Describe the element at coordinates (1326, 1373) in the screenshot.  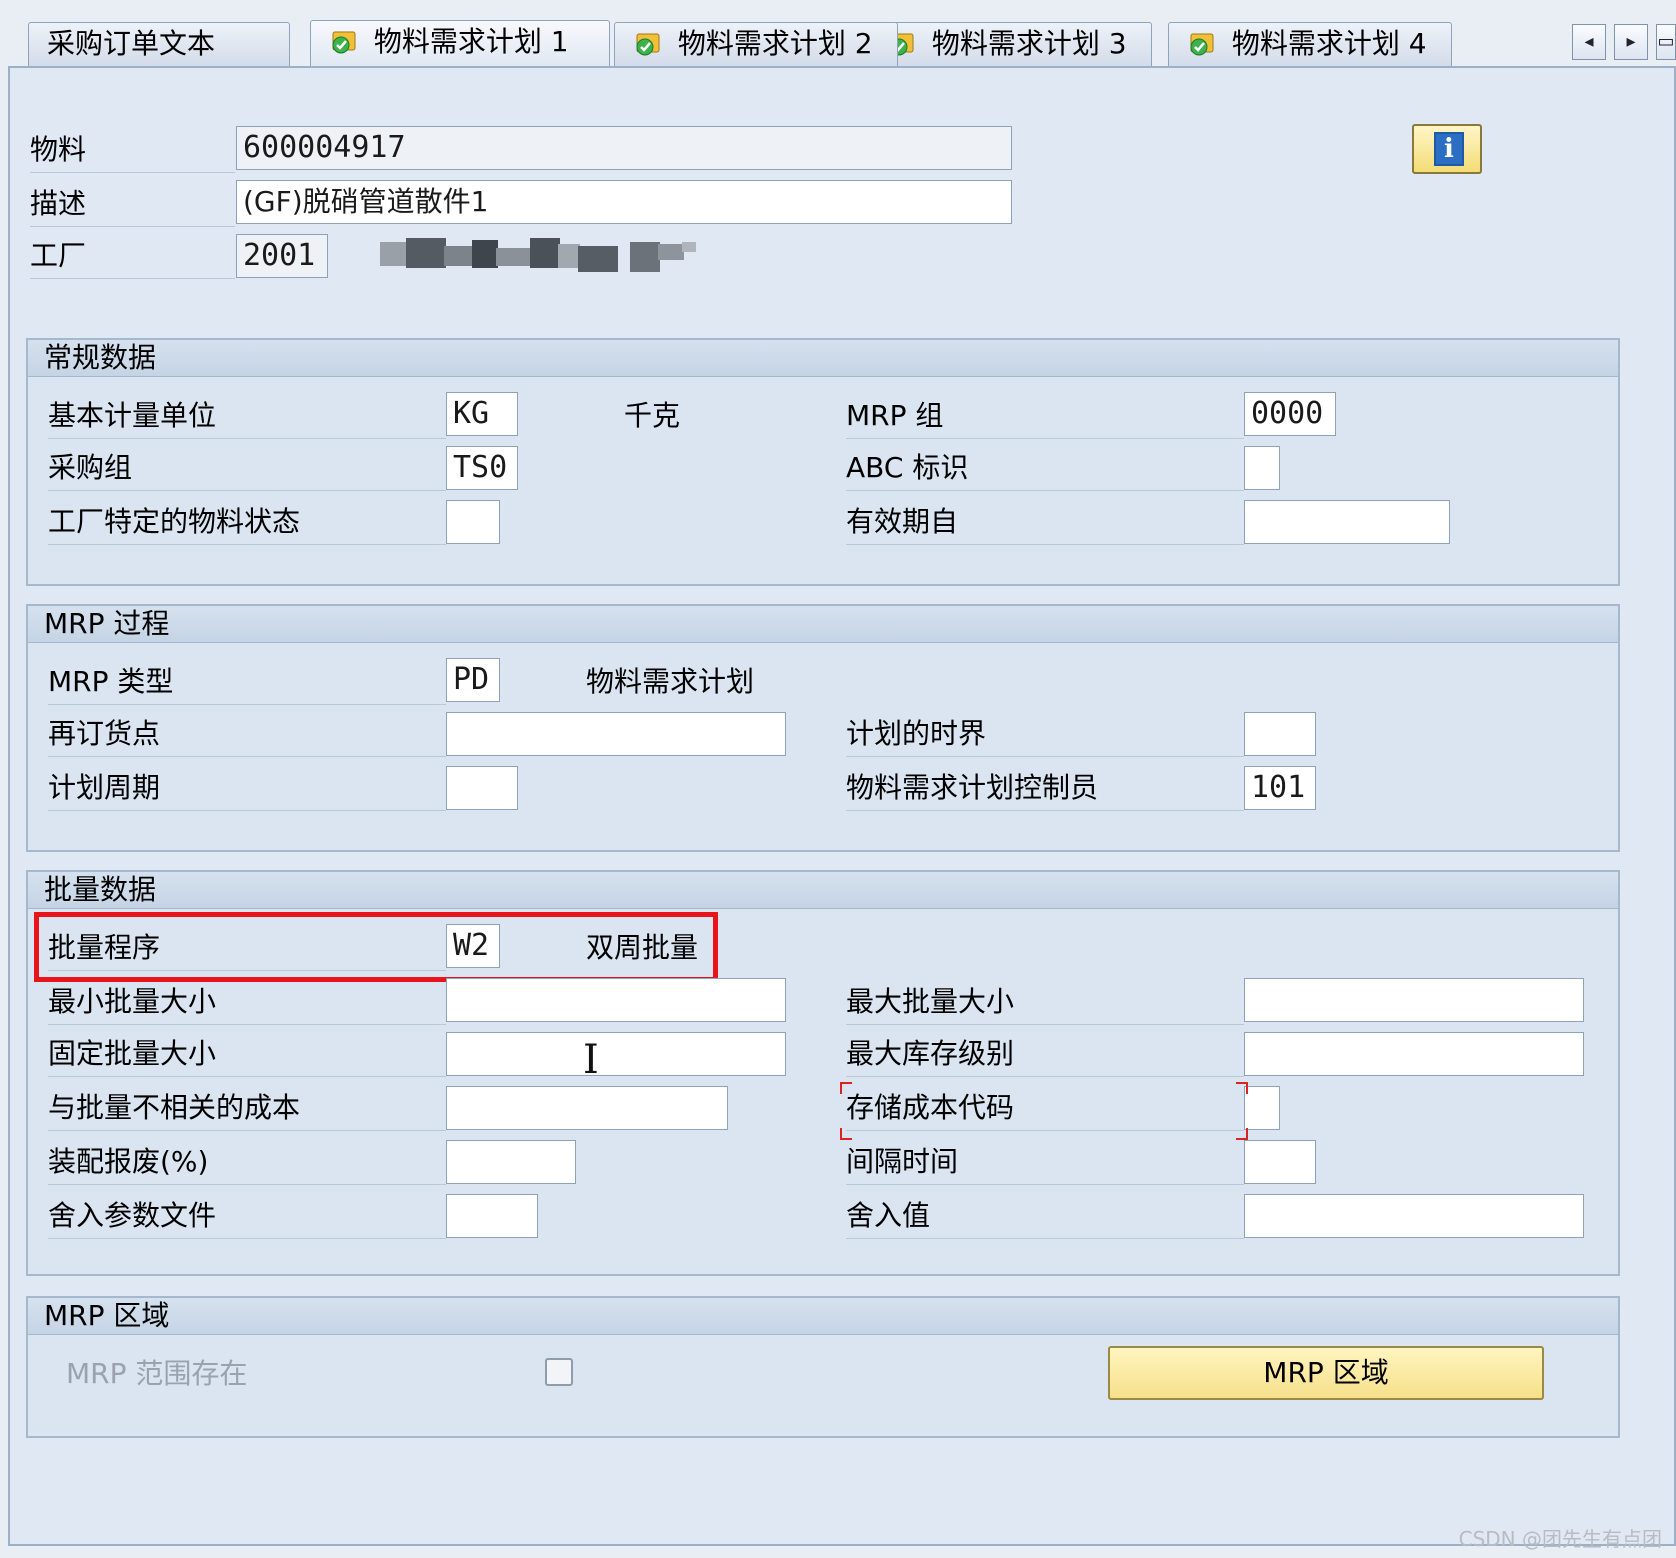
I see `mrp-area-button: MRP 区域` at that location.